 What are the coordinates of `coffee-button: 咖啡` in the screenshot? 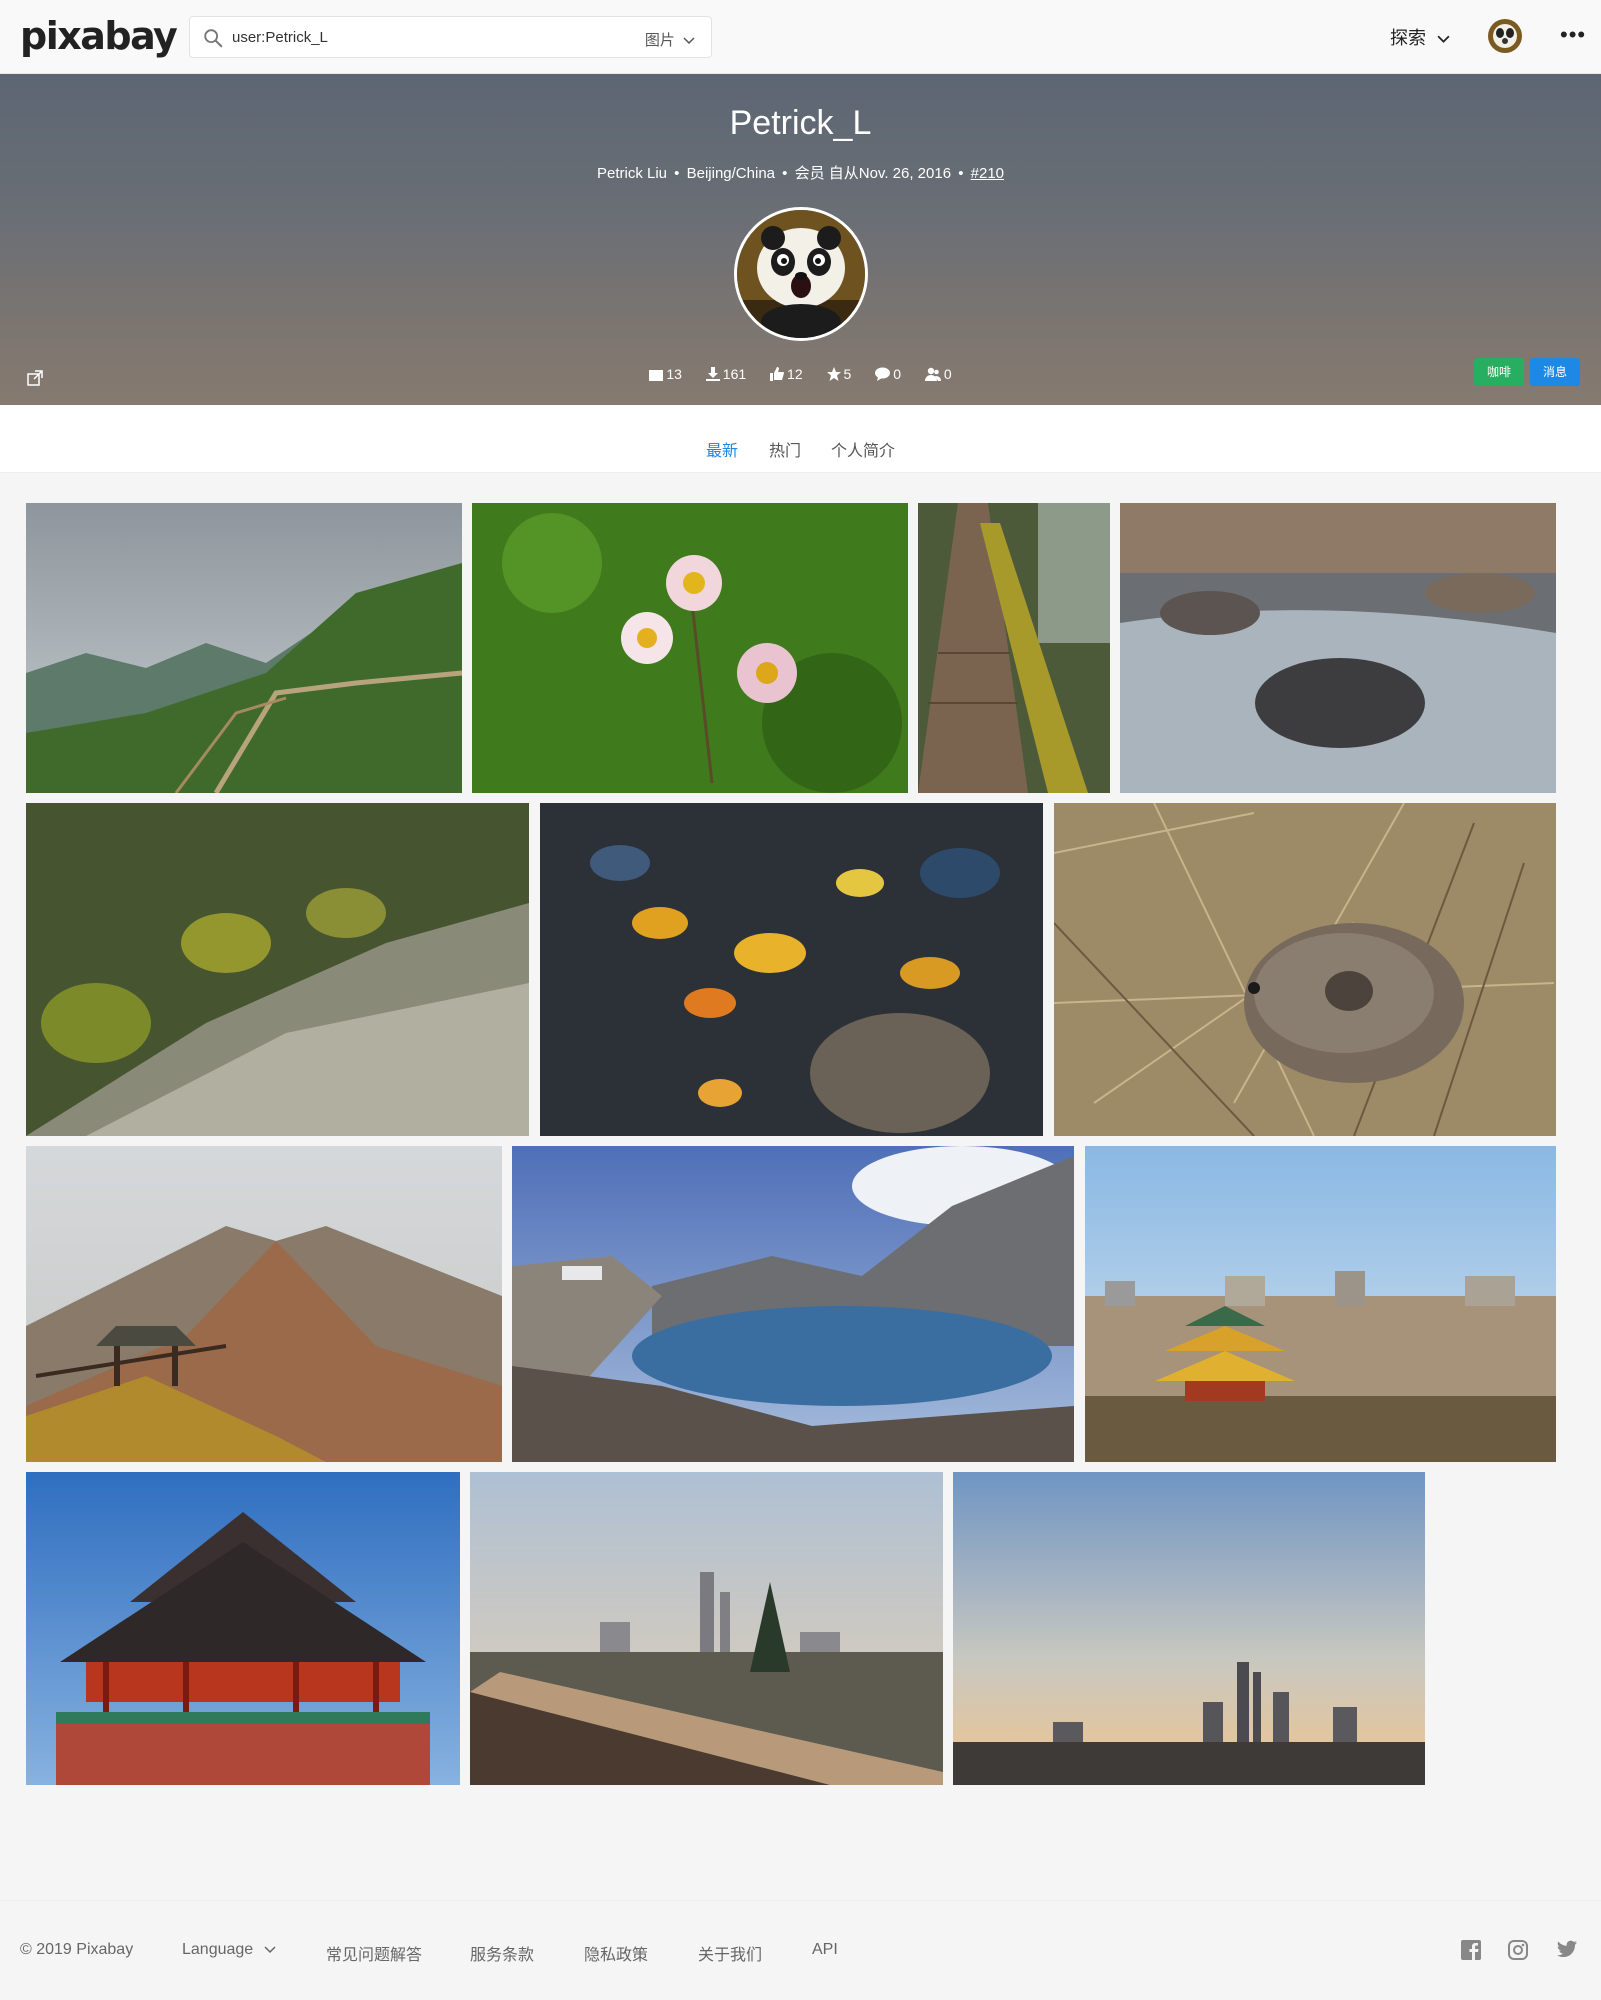 It's located at (1499, 372).